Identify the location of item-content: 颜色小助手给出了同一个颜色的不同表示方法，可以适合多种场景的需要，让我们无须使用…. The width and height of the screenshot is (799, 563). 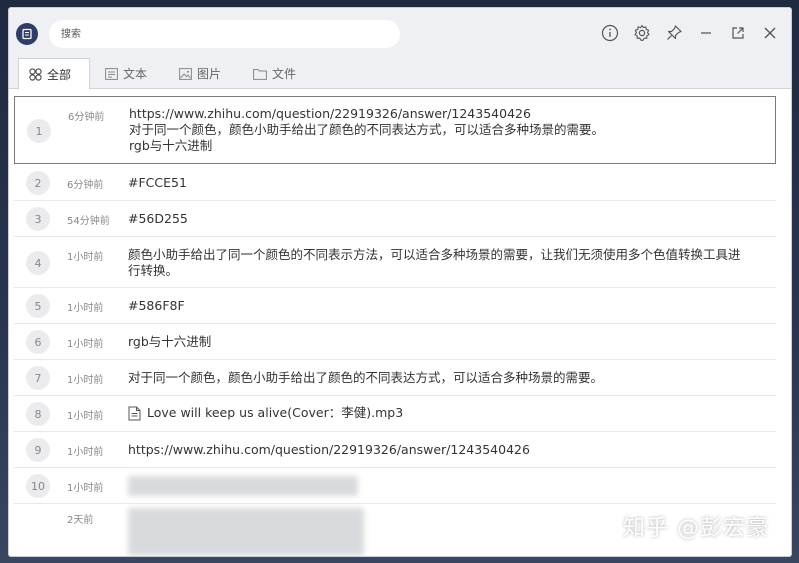
(443, 263).